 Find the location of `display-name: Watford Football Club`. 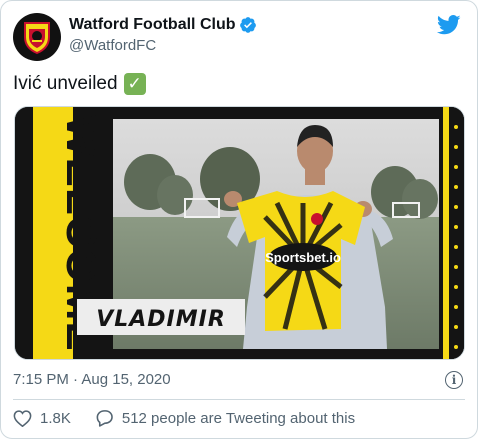

display-name: Watford Football Club is located at coordinates (163, 25).